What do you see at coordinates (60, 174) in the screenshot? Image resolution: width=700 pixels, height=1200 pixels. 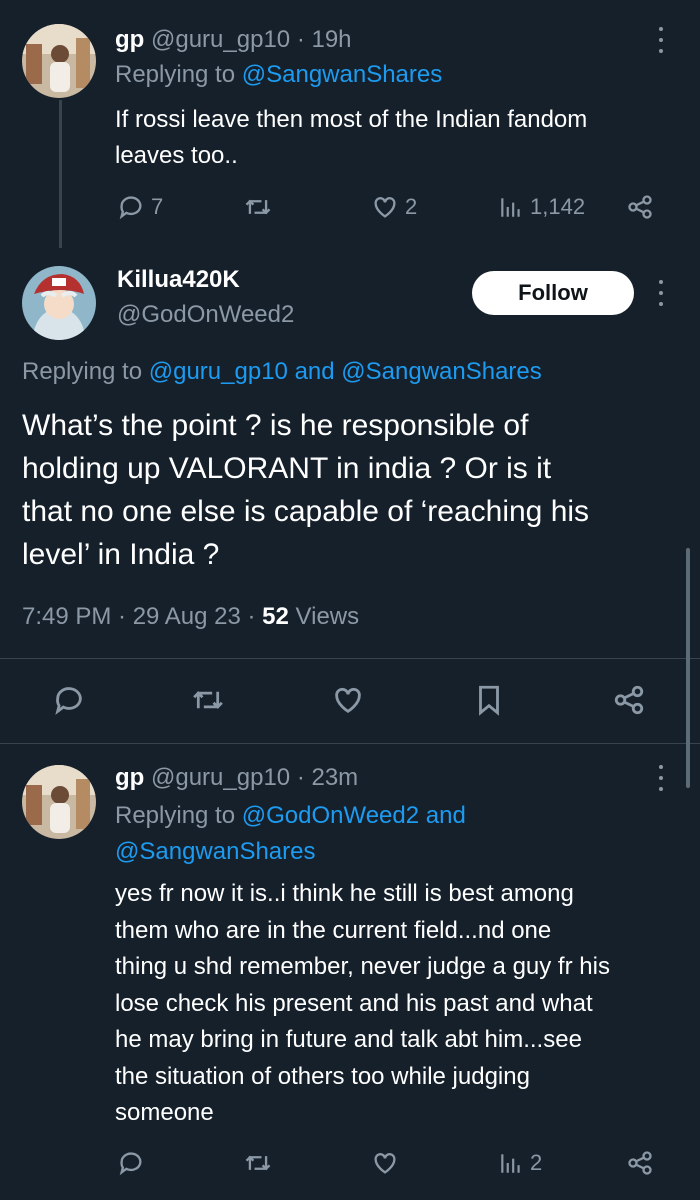 I see `thread-line` at bounding box center [60, 174].